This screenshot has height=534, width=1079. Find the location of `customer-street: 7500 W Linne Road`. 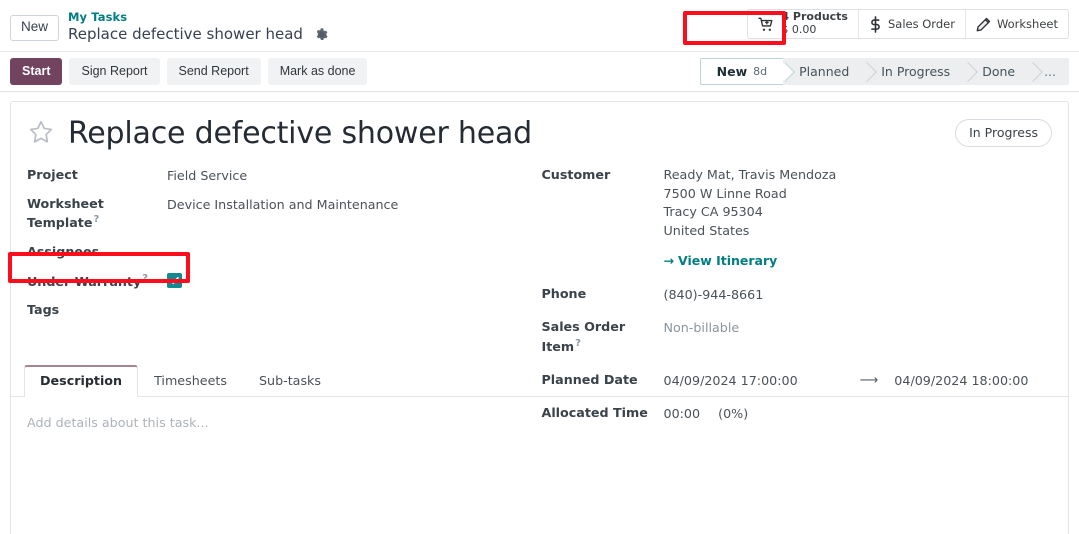

customer-street: 7500 W Linne Road is located at coordinates (725, 193).